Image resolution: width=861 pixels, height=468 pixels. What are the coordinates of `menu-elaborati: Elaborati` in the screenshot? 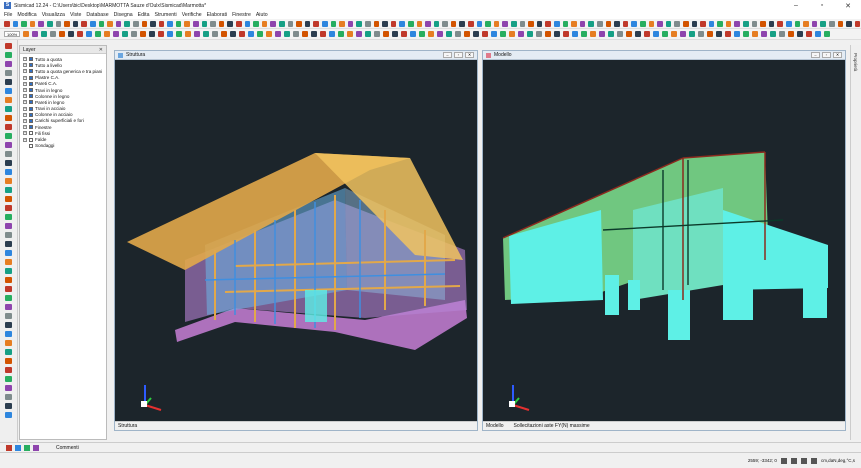 It's located at (217, 15).